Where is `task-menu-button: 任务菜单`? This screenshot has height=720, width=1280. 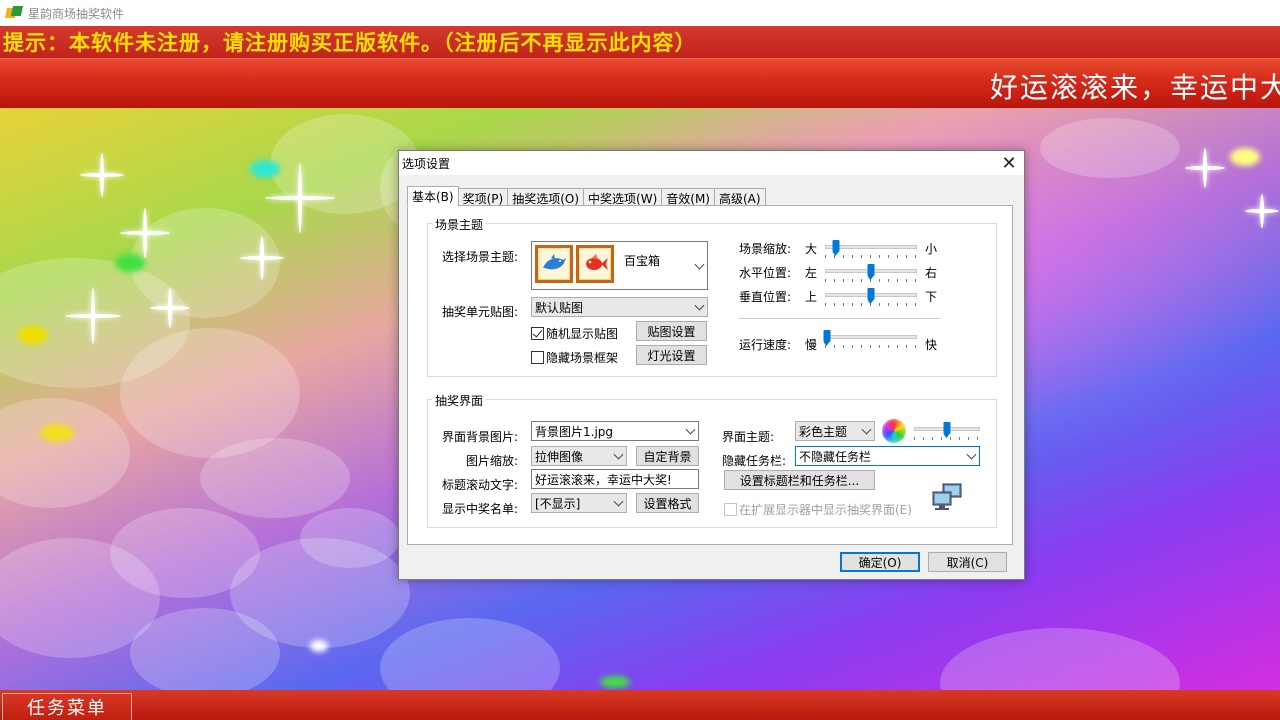
task-menu-button: 任务菜单 is located at coordinates (67, 706).